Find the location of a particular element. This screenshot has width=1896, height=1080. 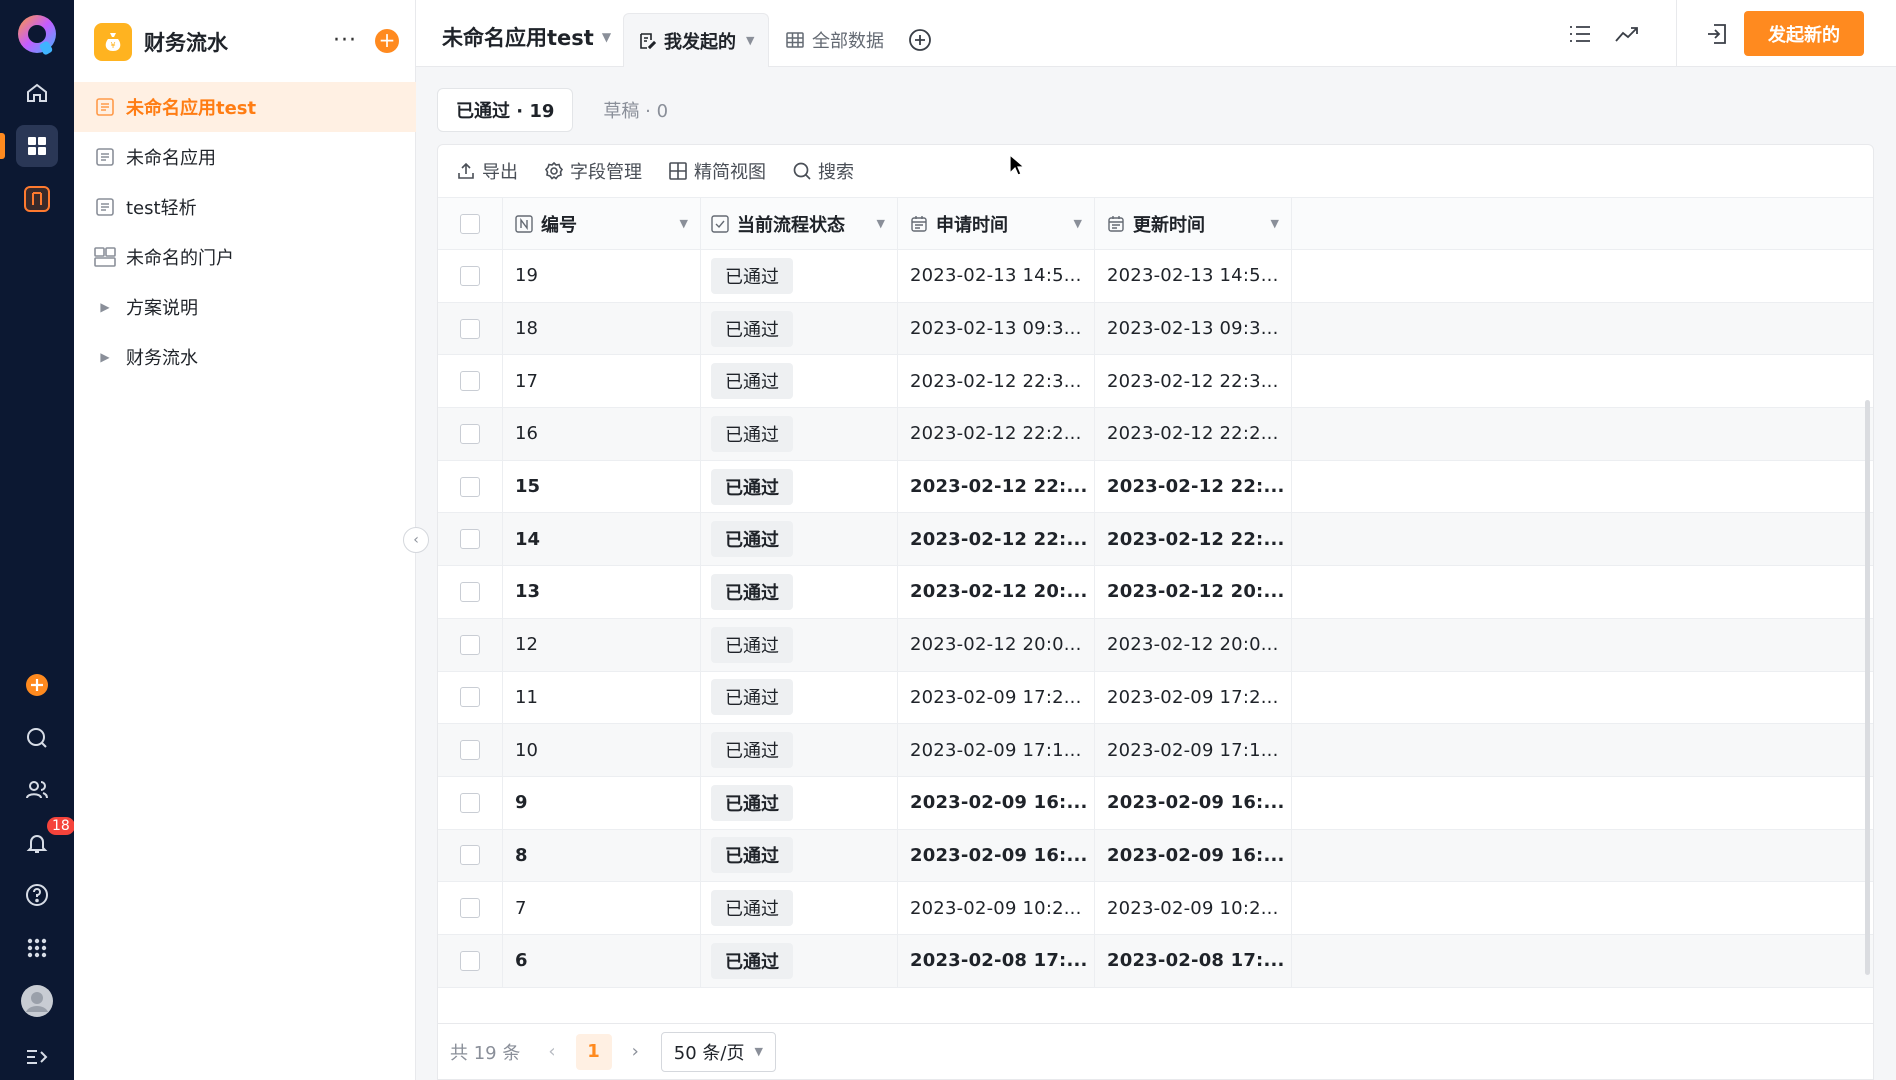

current-page: 1 is located at coordinates (593, 1051).